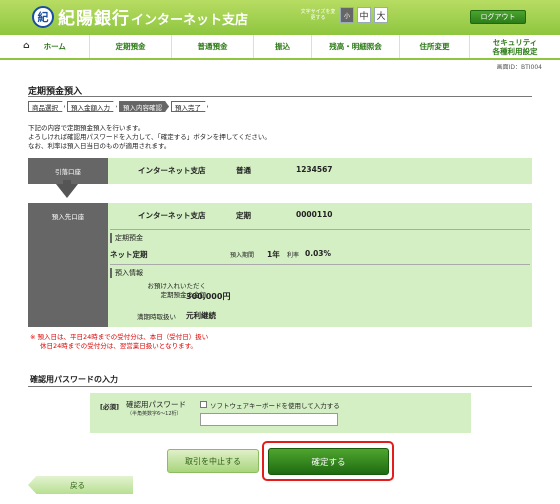 This screenshot has width=560, height=504. What do you see at coordinates (68, 265) in the screenshot?
I see `deposit-account-label: 預入先口座` at bounding box center [68, 265].